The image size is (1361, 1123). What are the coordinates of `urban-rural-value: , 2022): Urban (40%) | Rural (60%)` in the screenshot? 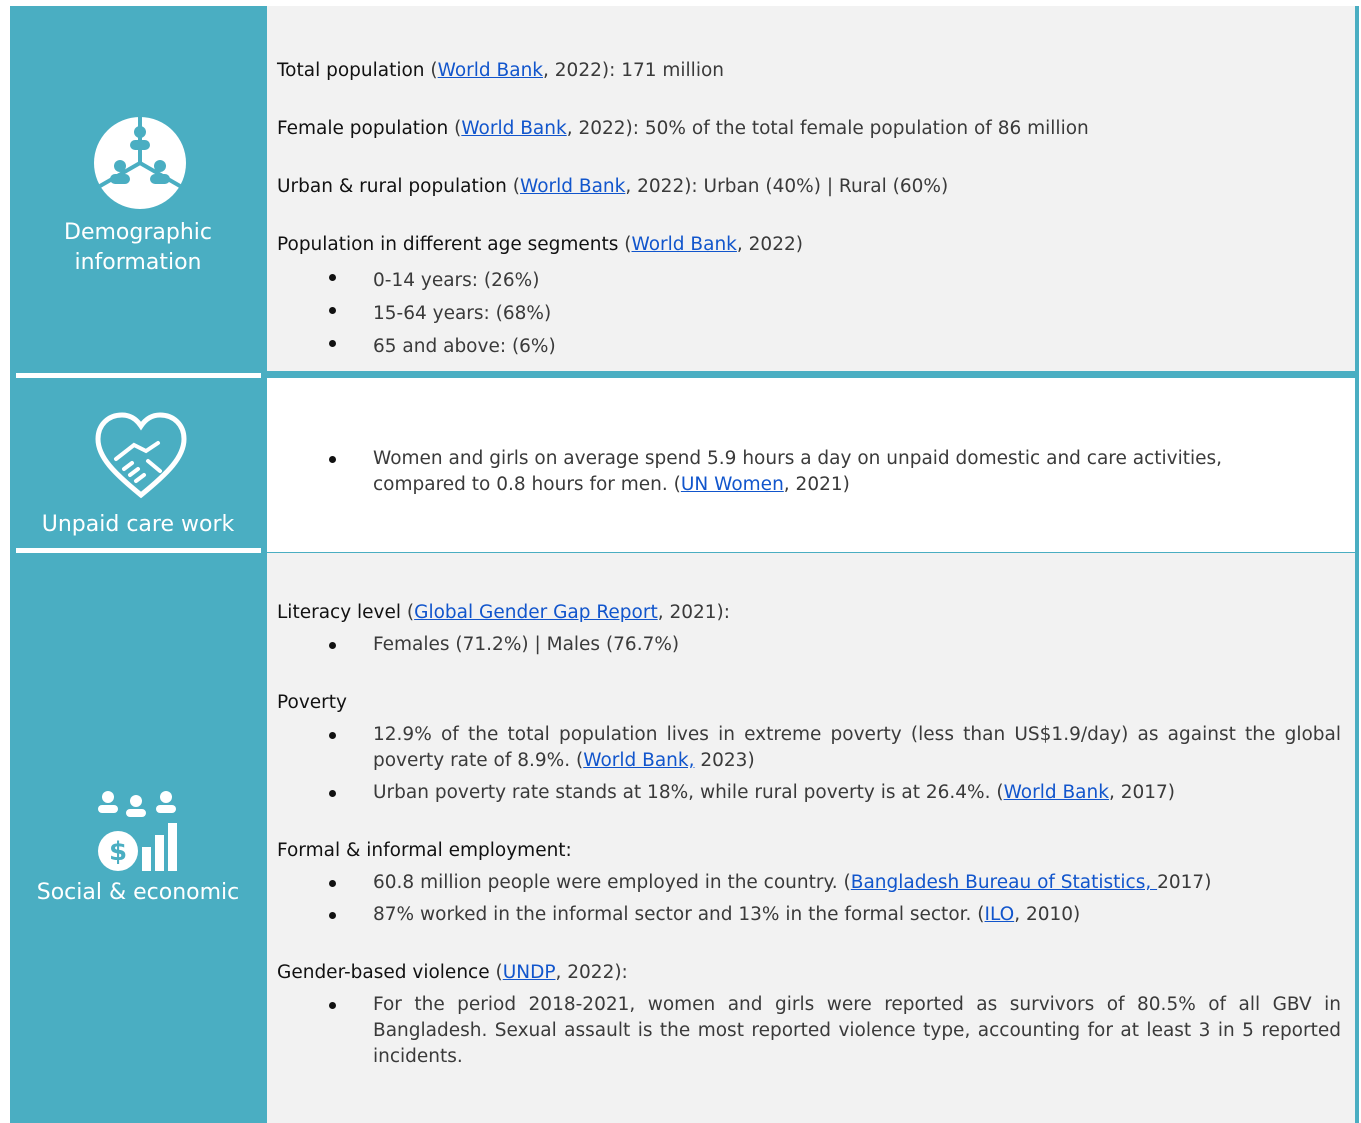 It's located at (787, 186).